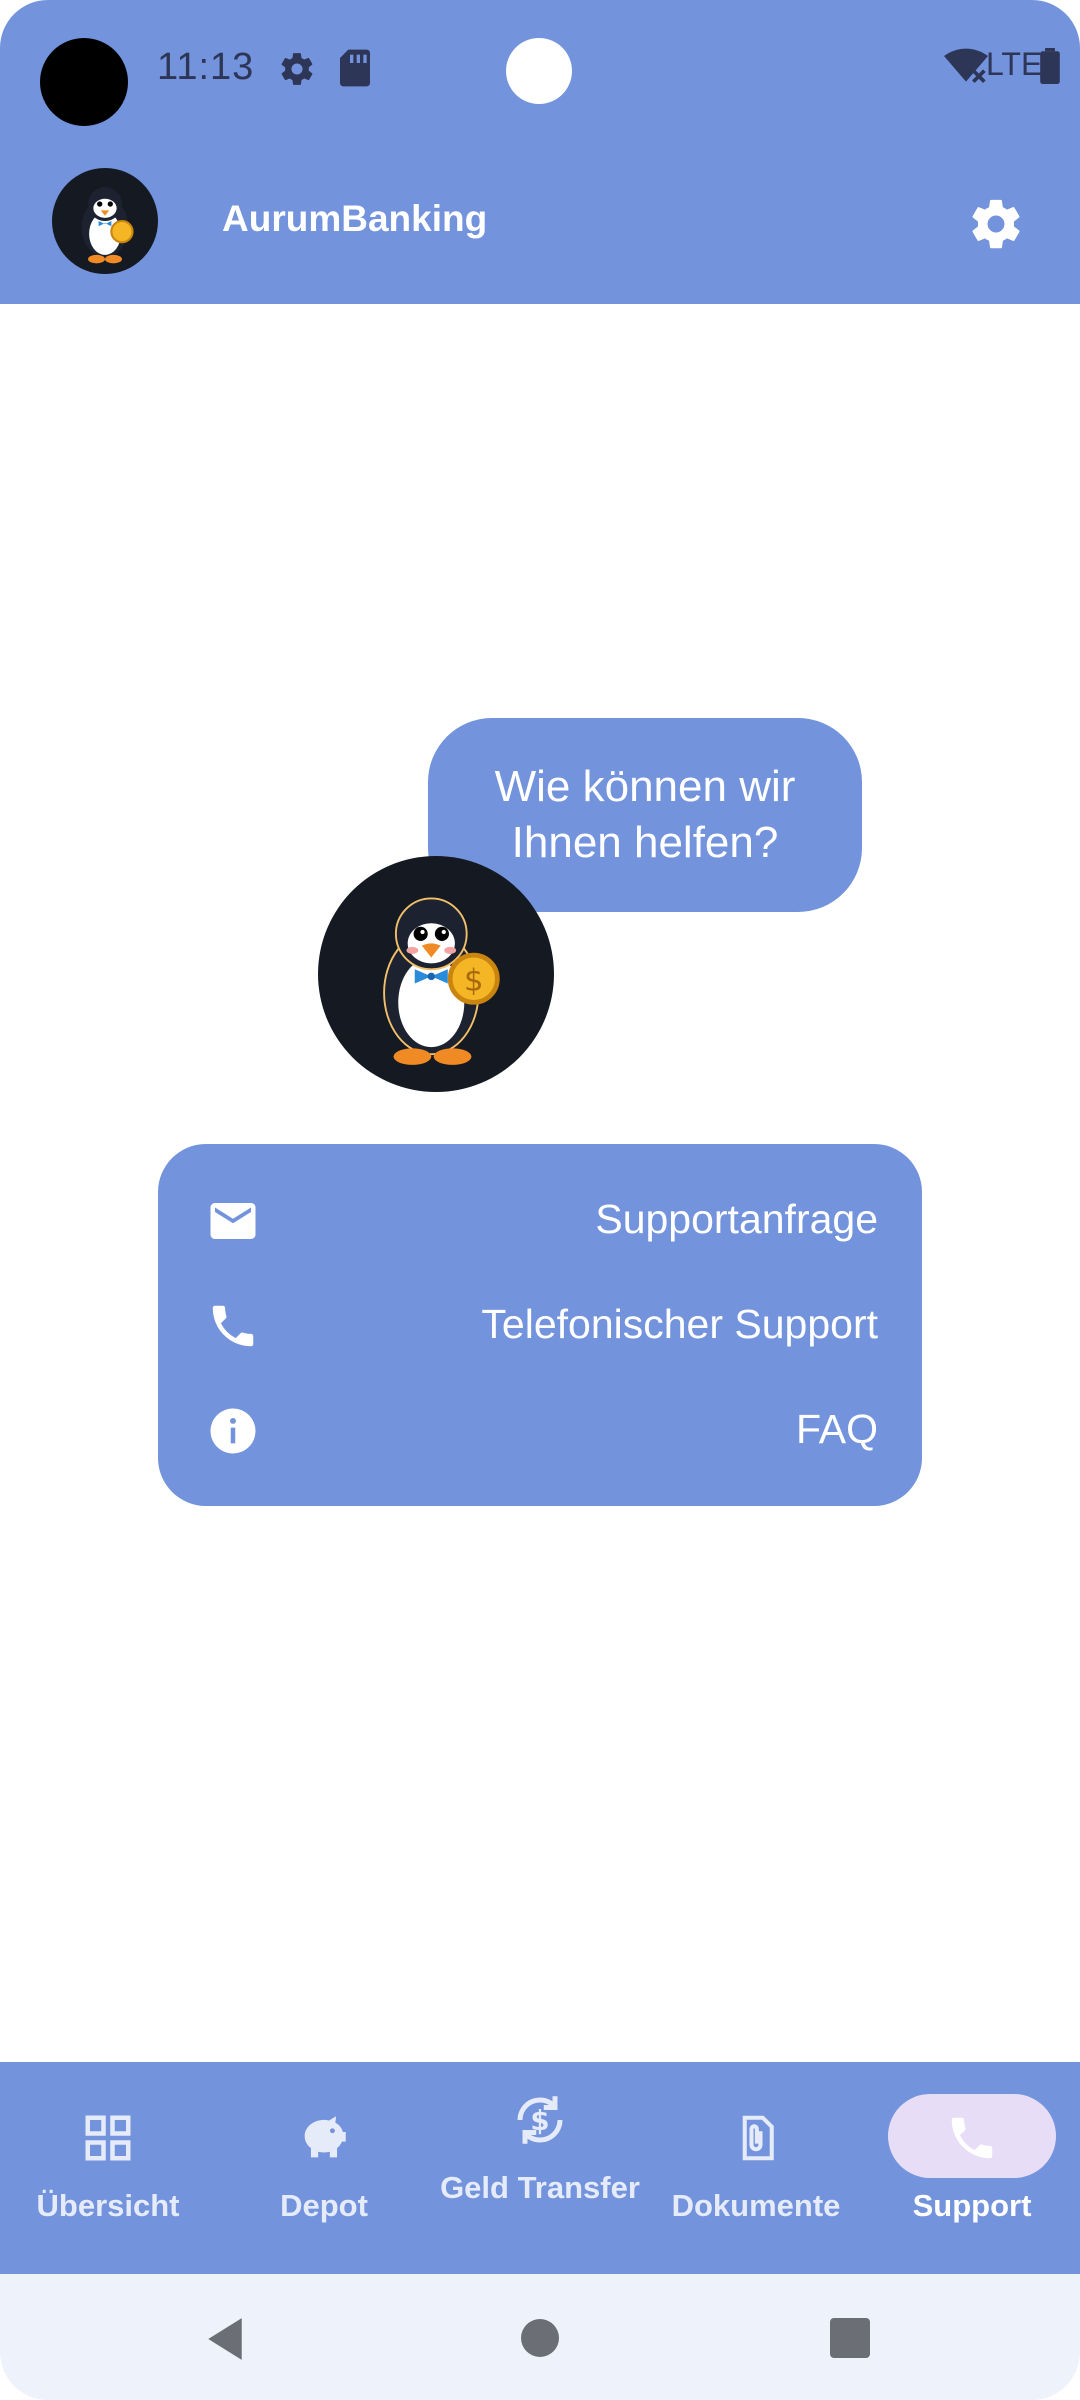  What do you see at coordinates (540, 1430) in the screenshot?
I see `faq-item: FAQ` at bounding box center [540, 1430].